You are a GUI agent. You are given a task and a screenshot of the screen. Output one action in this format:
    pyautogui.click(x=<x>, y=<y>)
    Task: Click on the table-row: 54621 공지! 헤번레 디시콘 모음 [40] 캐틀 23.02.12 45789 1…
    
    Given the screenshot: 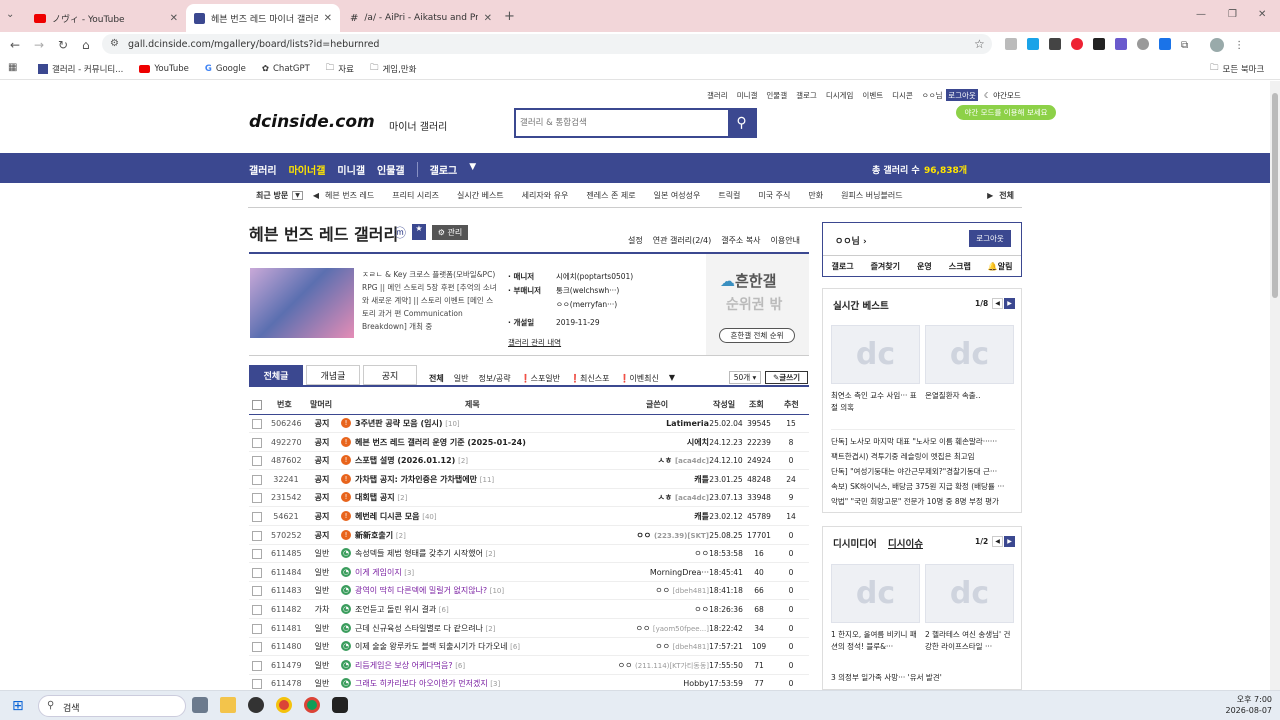 What is the action you would take?
    pyautogui.click(x=529, y=517)
    